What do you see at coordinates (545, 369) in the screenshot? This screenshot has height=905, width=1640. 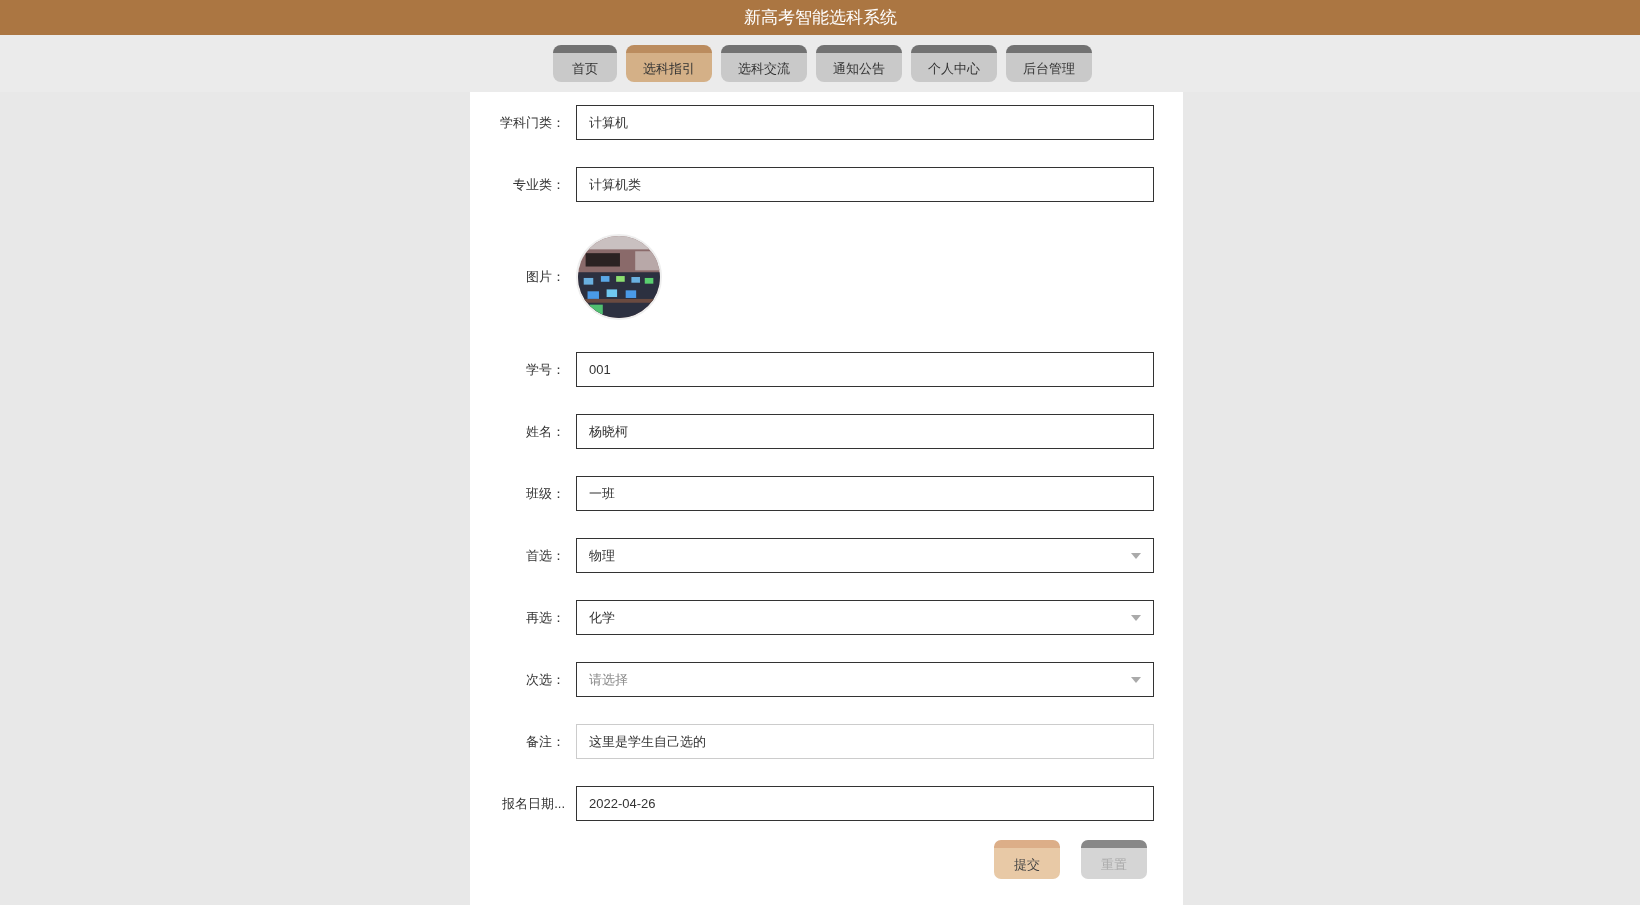 I see `field-label: 学号：` at bounding box center [545, 369].